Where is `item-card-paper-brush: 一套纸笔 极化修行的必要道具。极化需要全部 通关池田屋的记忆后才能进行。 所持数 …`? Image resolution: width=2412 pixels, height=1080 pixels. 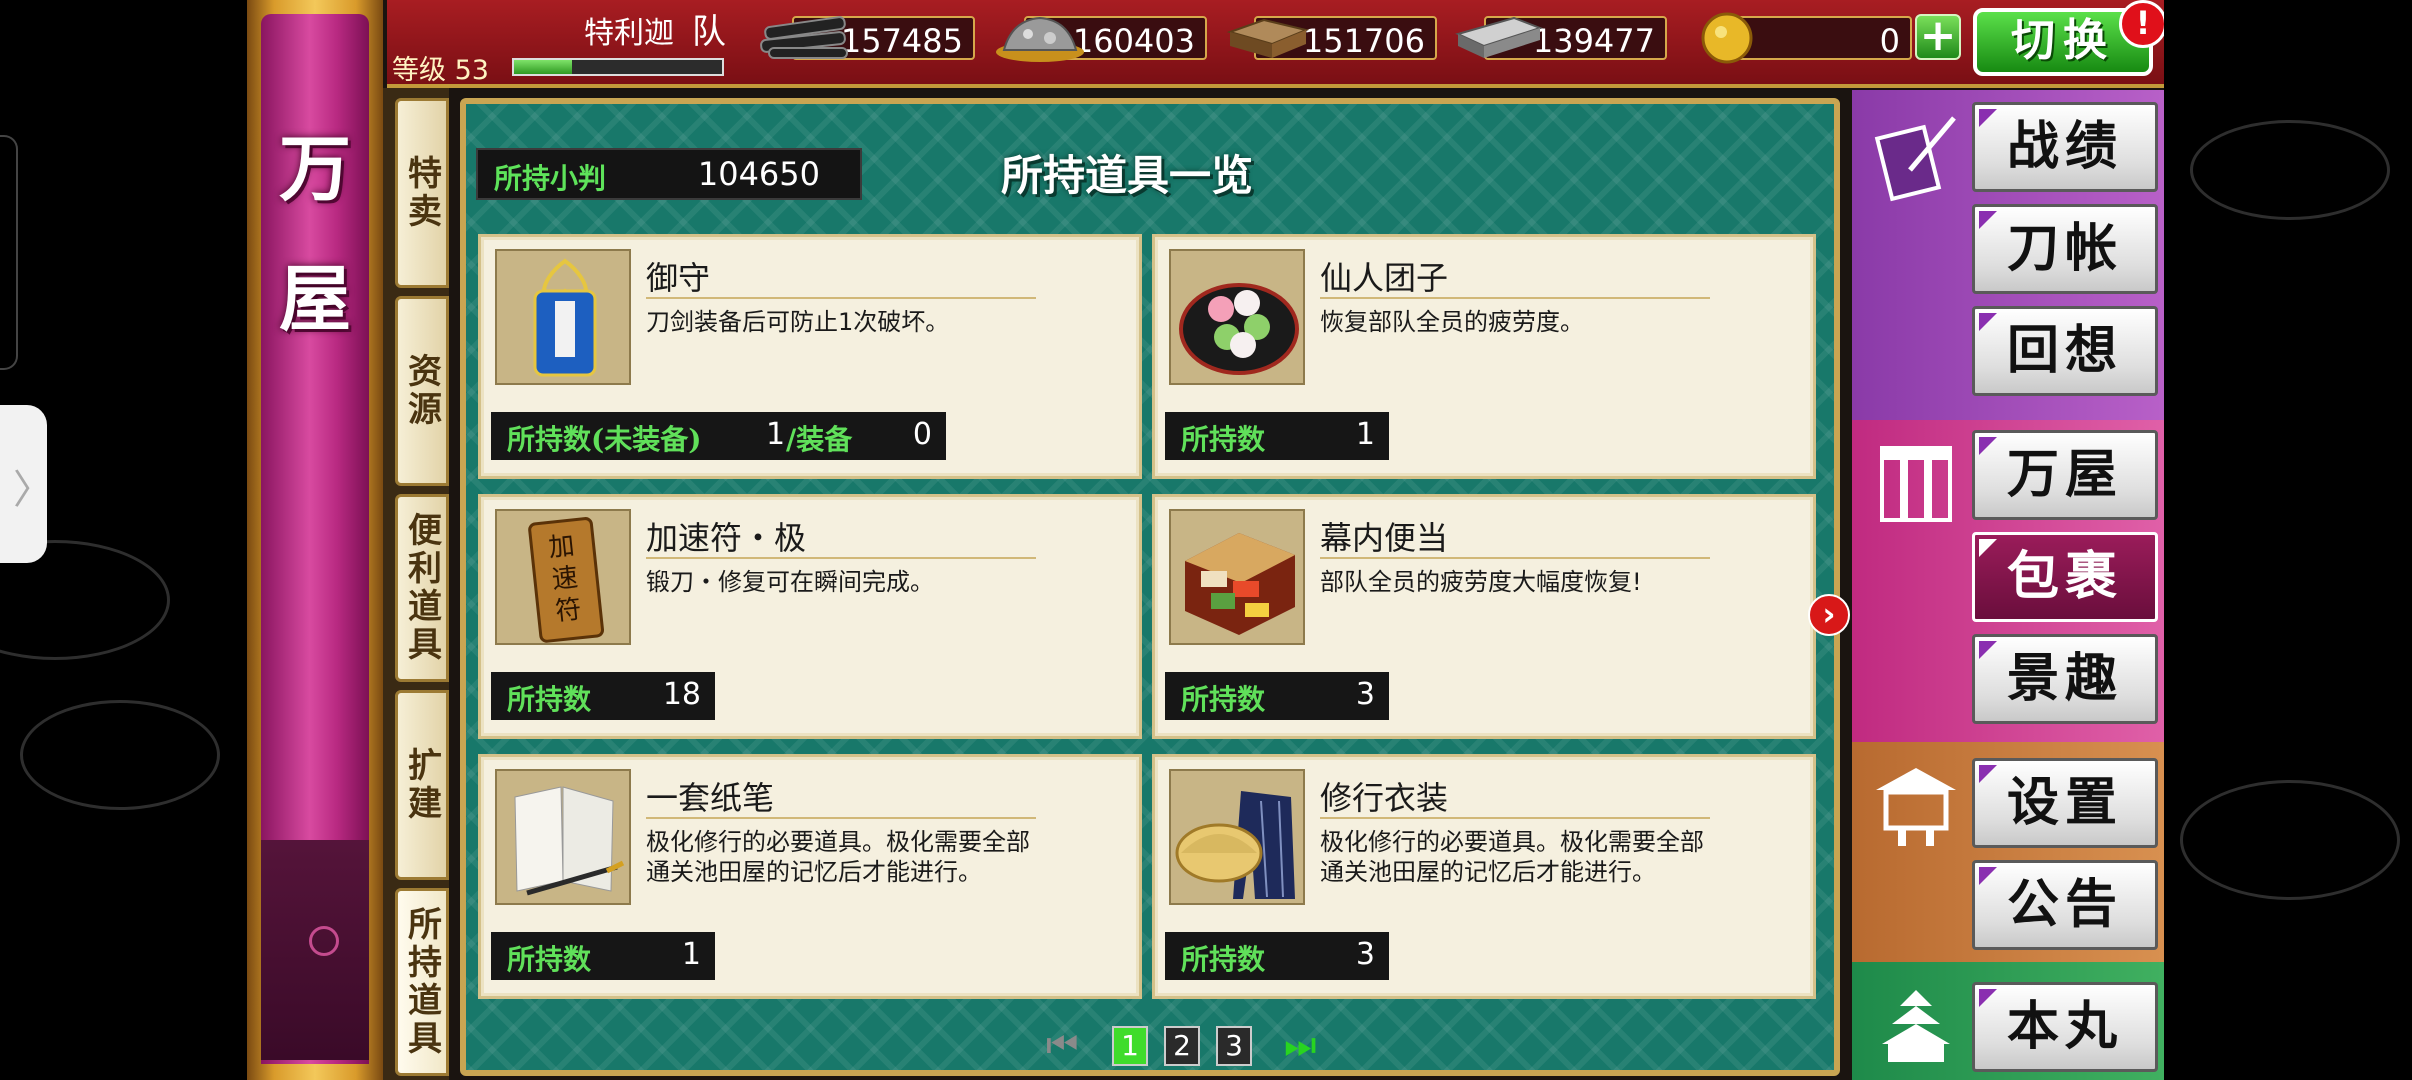 item-card-paper-brush: 一套纸笔 极化修行的必要道具。极化需要全部 通关池田屋的记忆后才能进行。 所持数 … is located at coordinates (810, 876).